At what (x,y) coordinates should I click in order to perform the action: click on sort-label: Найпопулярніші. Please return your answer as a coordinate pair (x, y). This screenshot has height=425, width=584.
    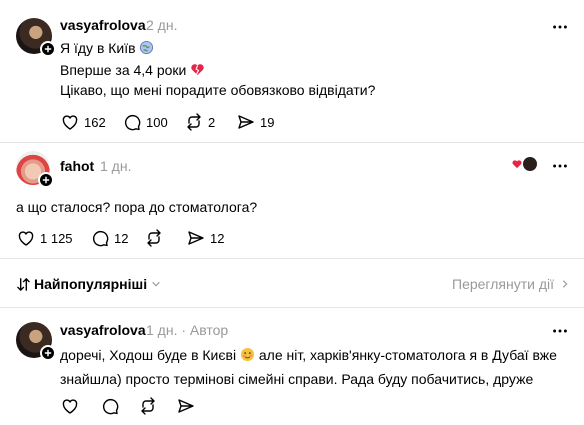
    Looking at the image, I should click on (91, 284).